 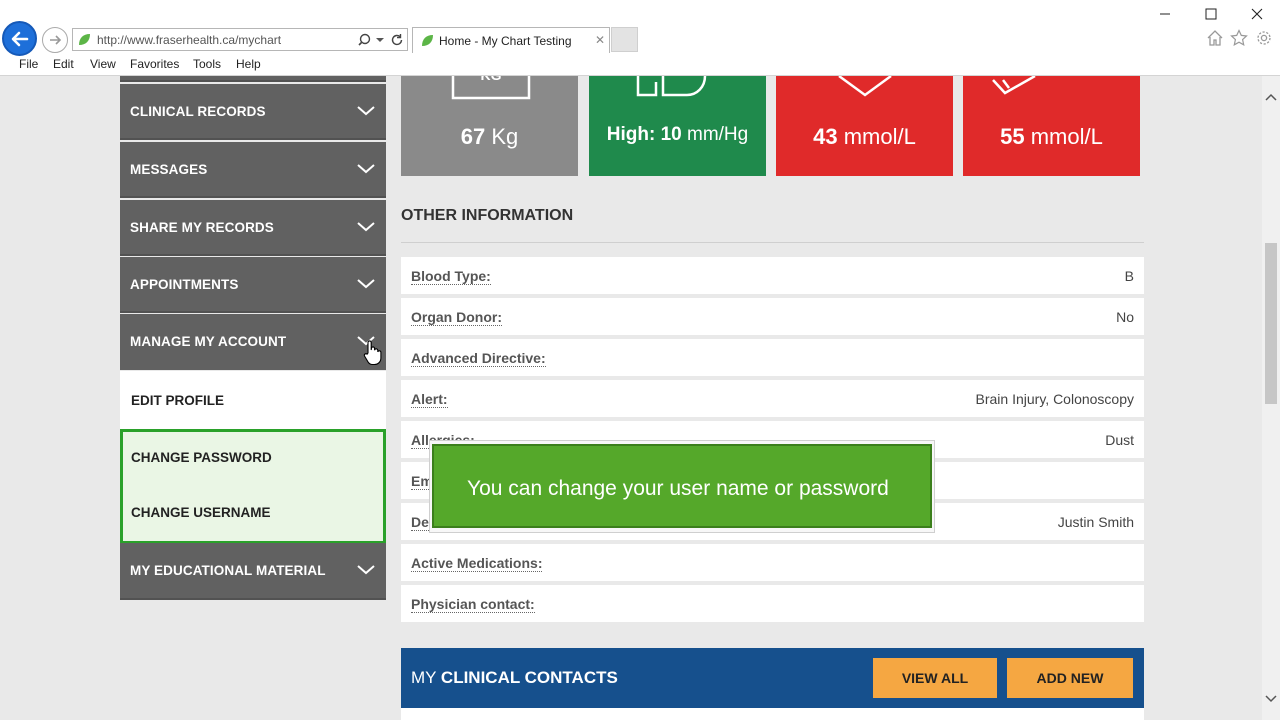 What do you see at coordinates (477, 563) in the screenshot?
I see `info-label: Active Medications:` at bounding box center [477, 563].